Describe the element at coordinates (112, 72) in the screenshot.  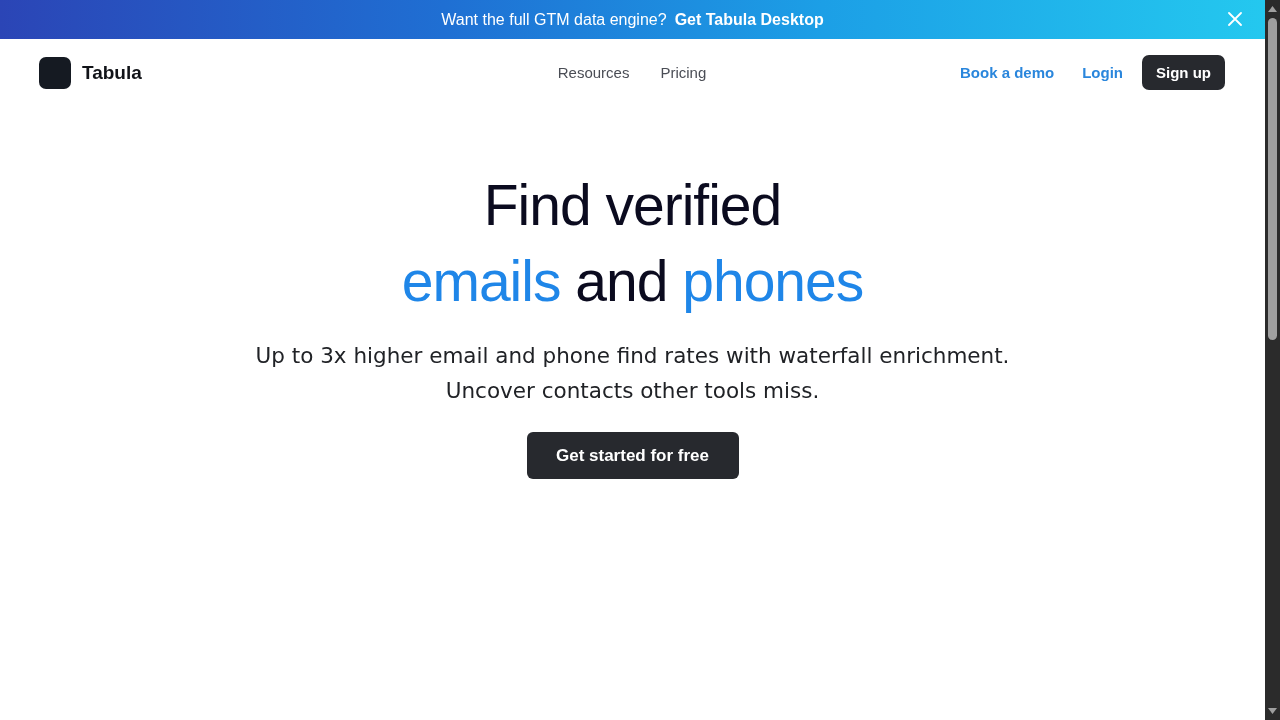
I see `brand-name: Tabula` at that location.